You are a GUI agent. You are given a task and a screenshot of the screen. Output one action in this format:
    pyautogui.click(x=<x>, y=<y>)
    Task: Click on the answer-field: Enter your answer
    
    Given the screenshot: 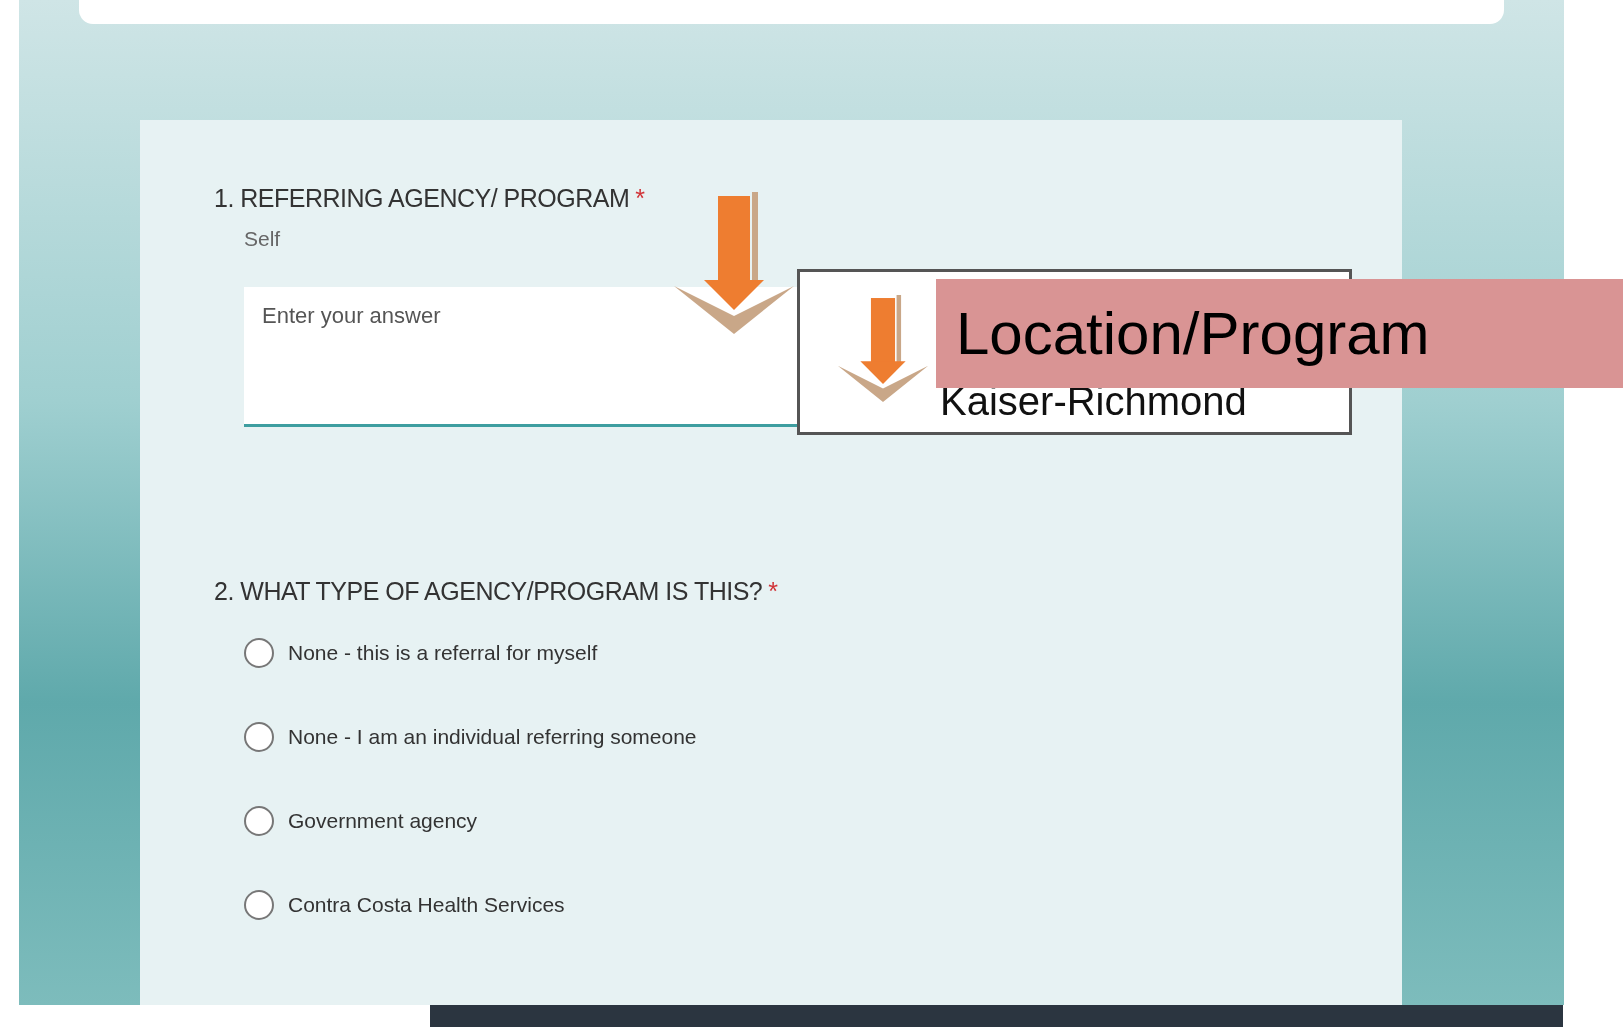 What is the action you would take?
    pyautogui.click(x=520, y=357)
    